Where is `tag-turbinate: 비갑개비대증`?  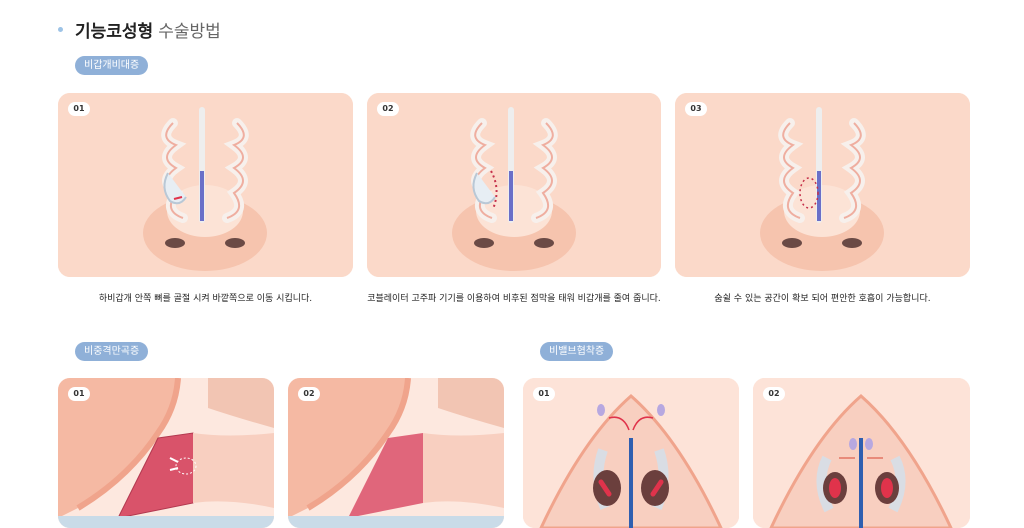
tag-turbinate: 비갑개비대증 is located at coordinates (112, 65).